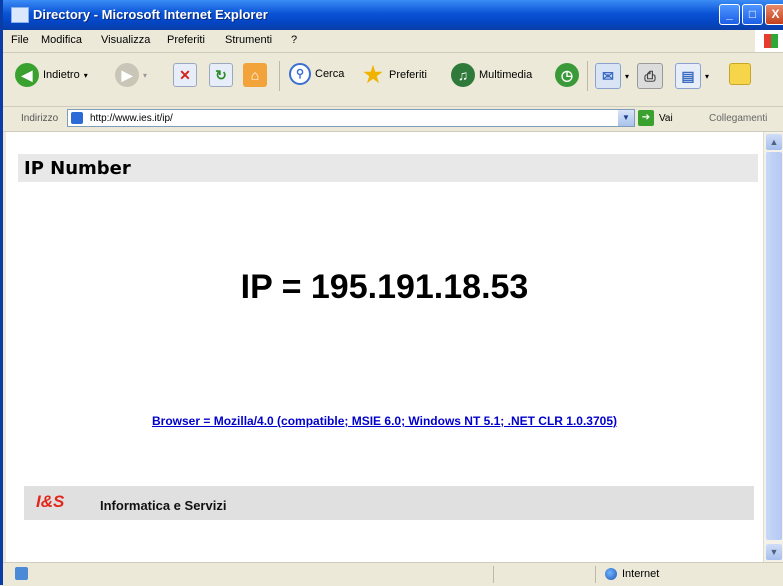 This screenshot has height=586, width=783. What do you see at coordinates (463, 75) in the screenshot?
I see `multimedia-icon: ♫` at bounding box center [463, 75].